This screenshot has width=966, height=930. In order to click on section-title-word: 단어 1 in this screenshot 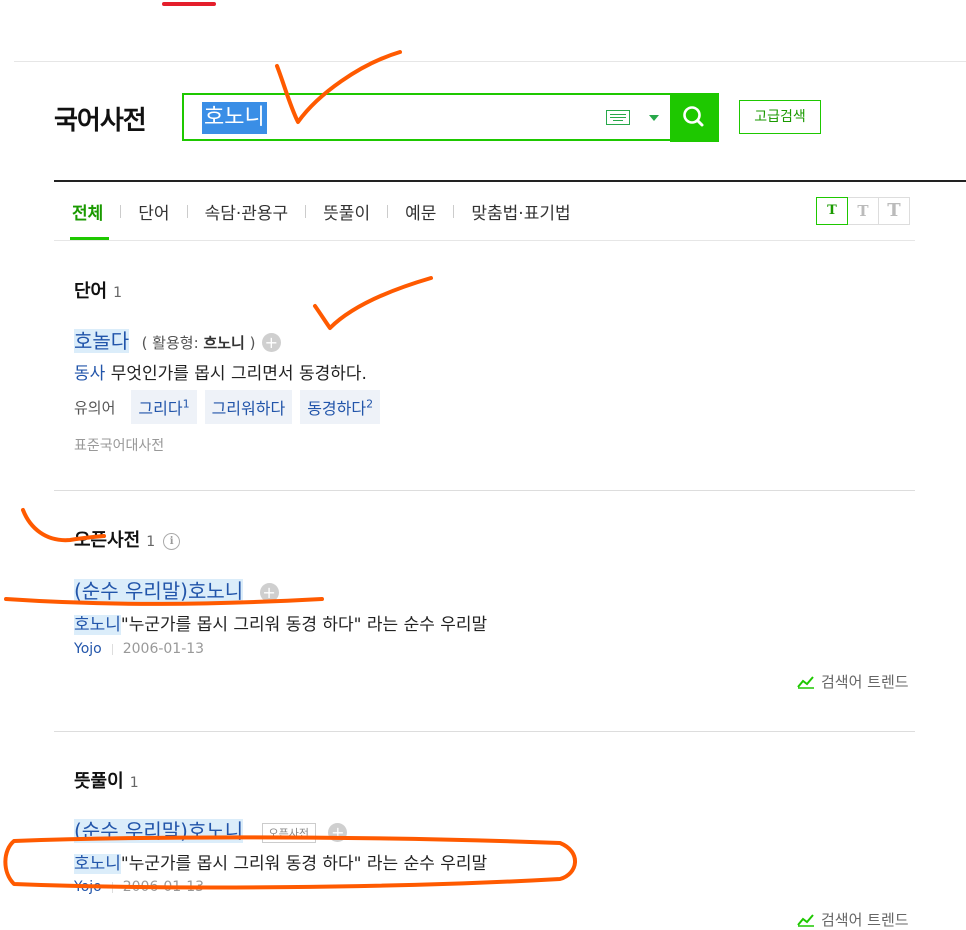, I will do `click(98, 290)`.